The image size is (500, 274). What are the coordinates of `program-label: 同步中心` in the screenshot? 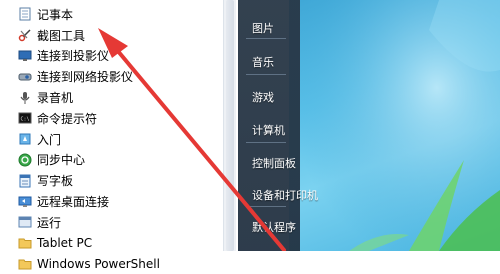 It's located at (61, 160).